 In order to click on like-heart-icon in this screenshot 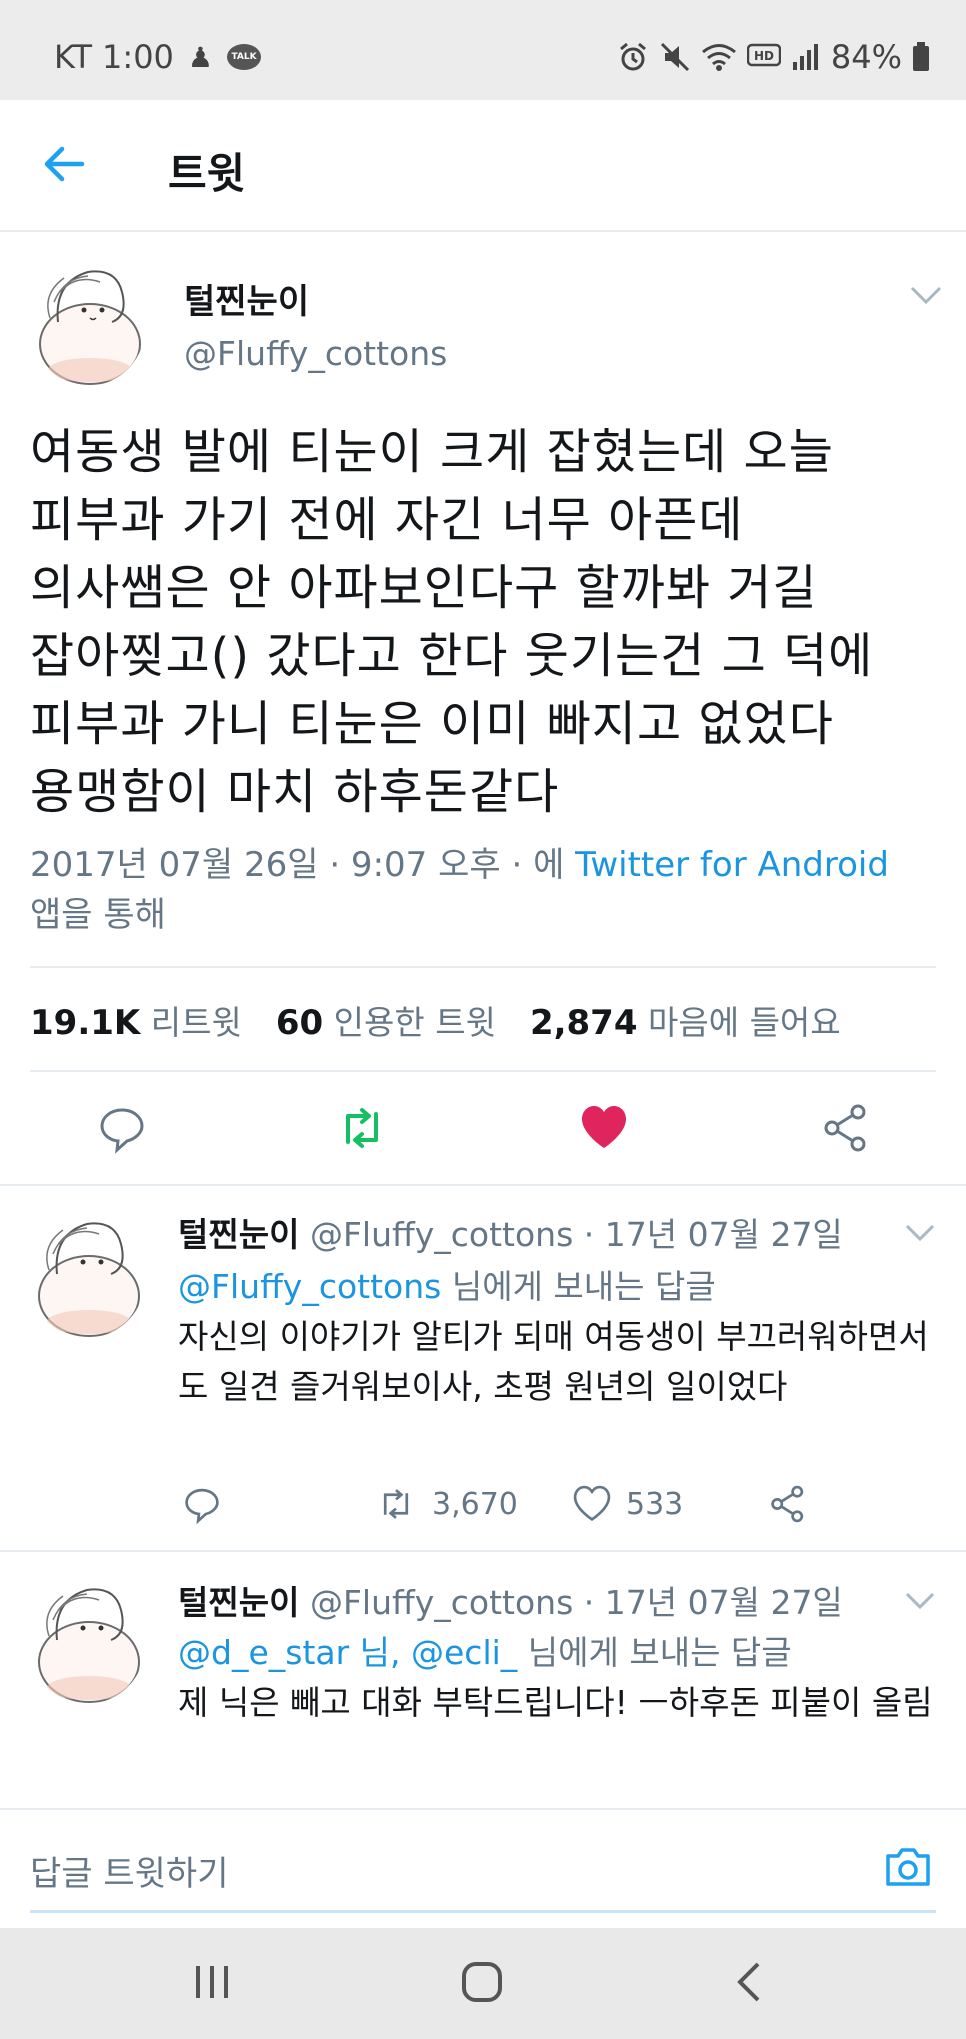, I will do `click(604, 1128)`.